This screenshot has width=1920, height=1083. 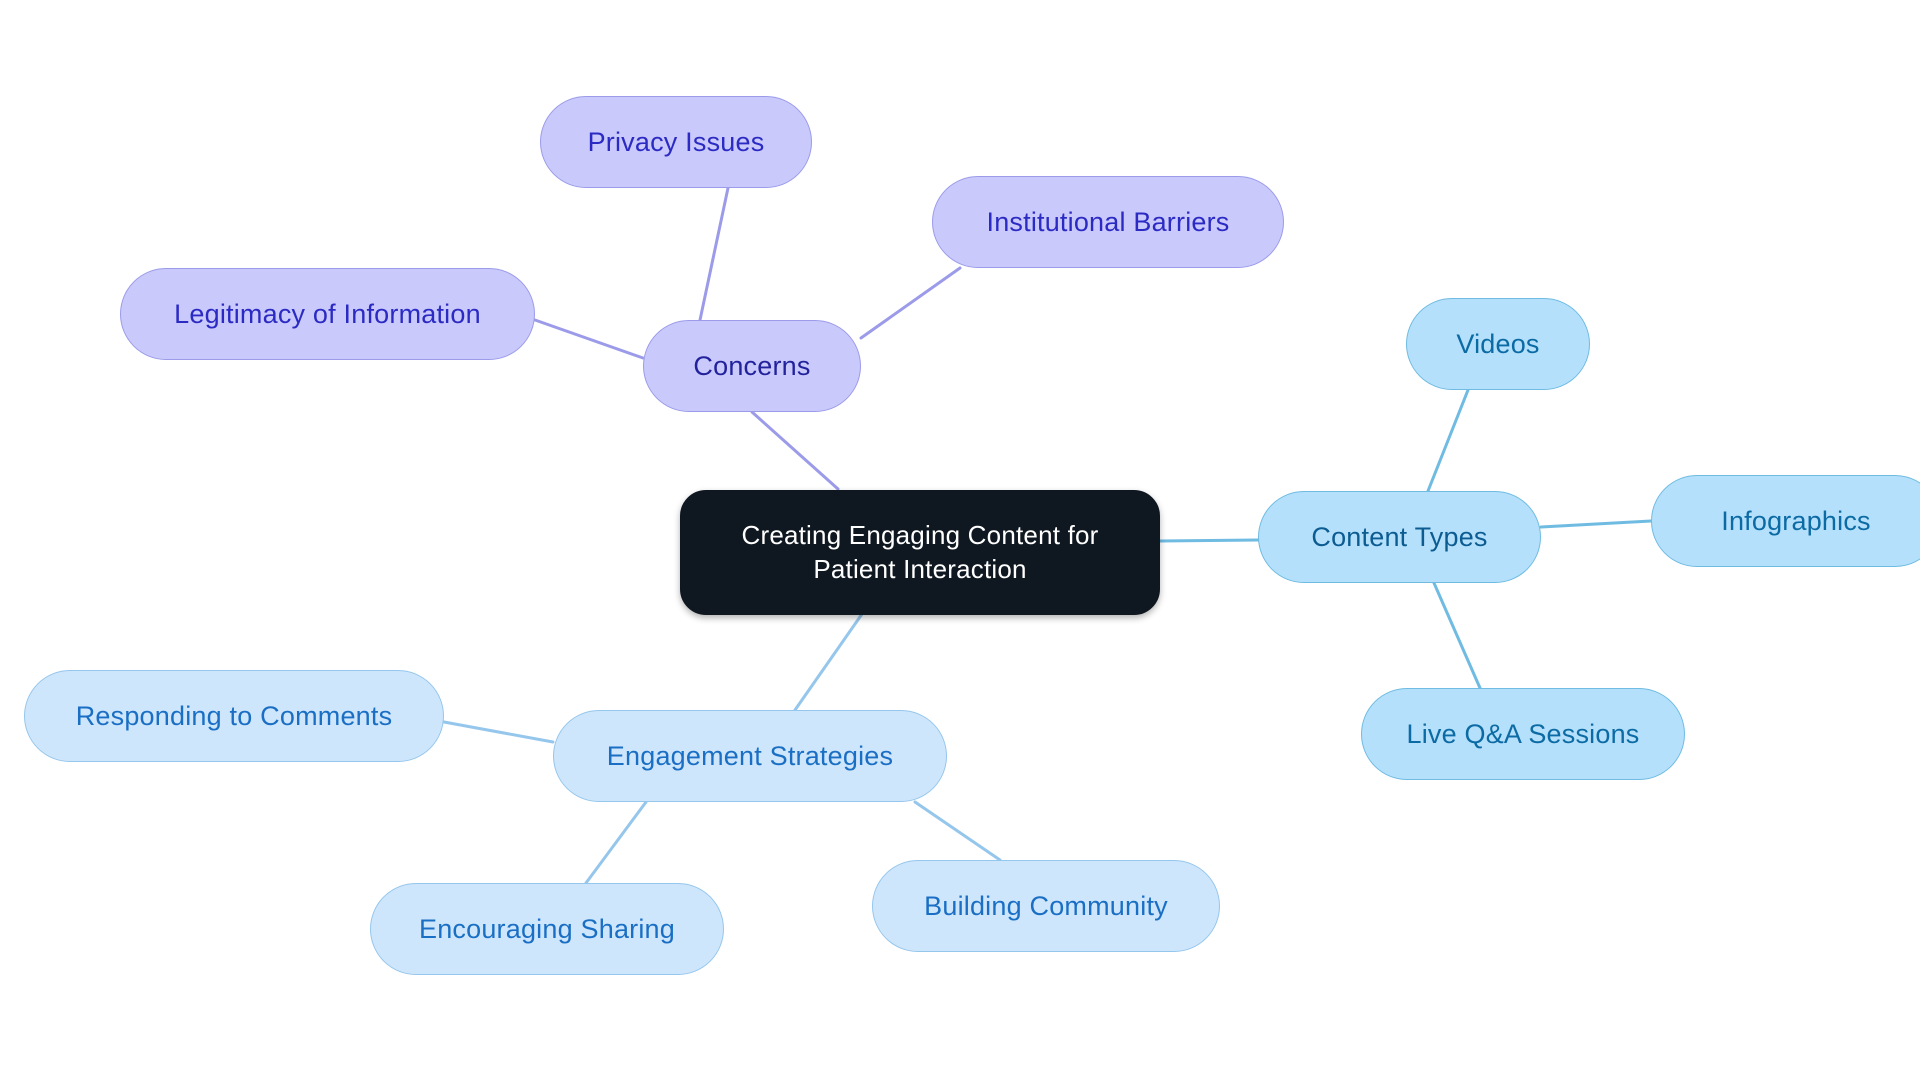 What do you see at coordinates (547, 929) in the screenshot?
I see `mindmap-leaf-node-encouraging-sharing: Encouraging Sharing` at bounding box center [547, 929].